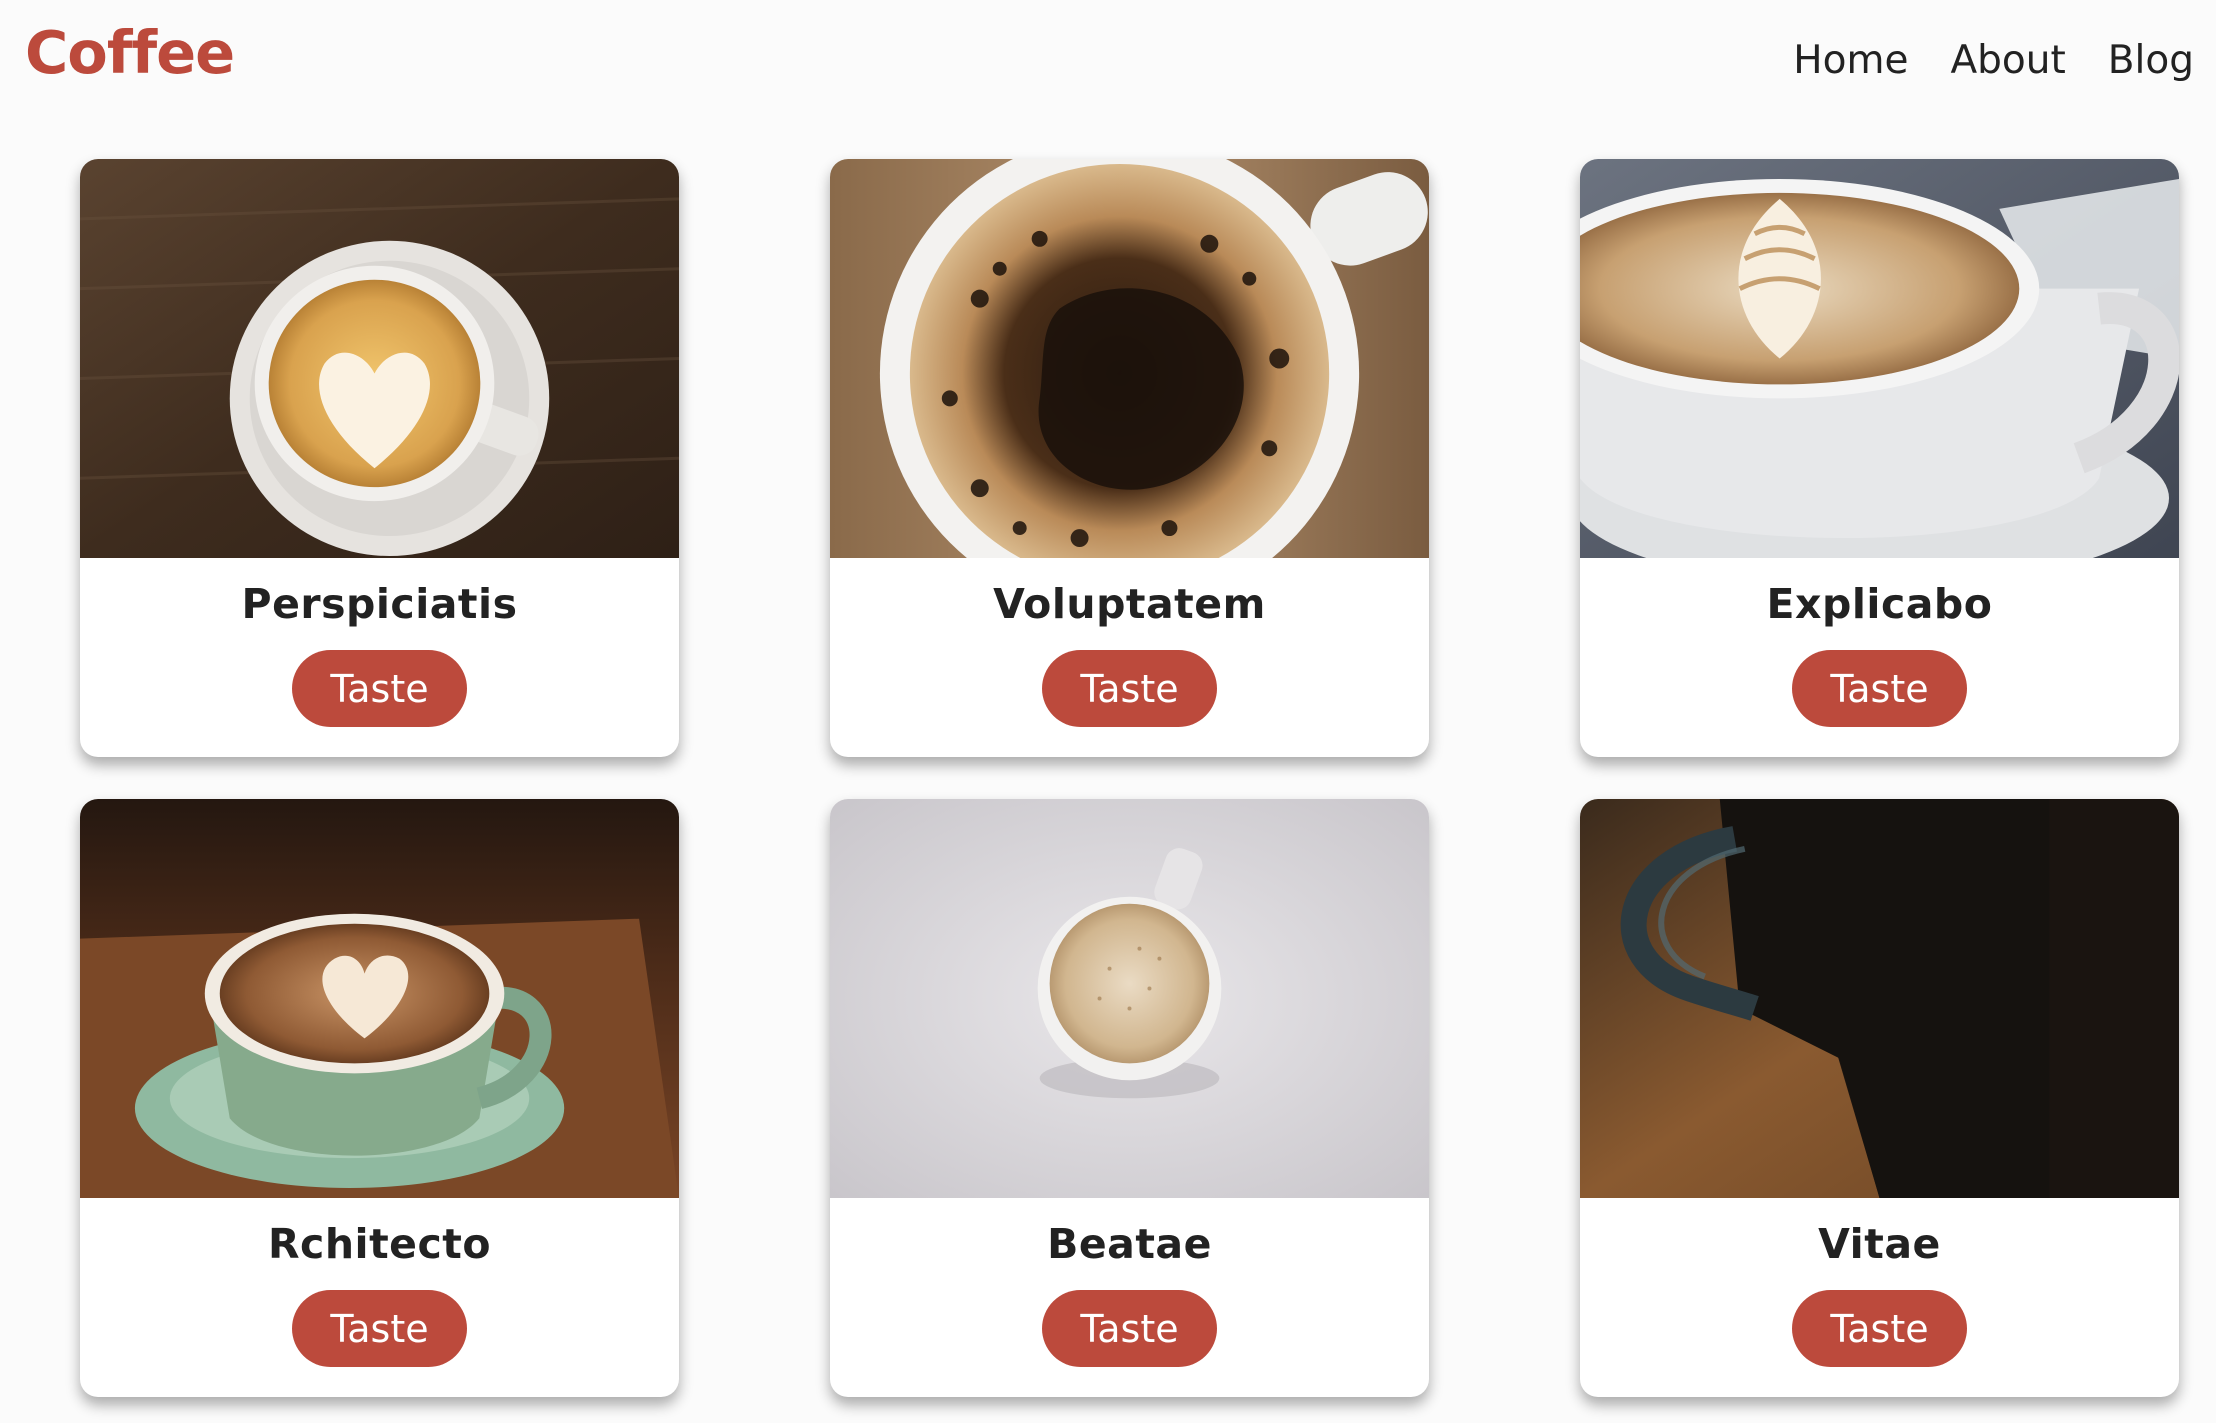  Describe the element at coordinates (1879, 604) in the screenshot. I see `card-title: Explicabo` at that location.